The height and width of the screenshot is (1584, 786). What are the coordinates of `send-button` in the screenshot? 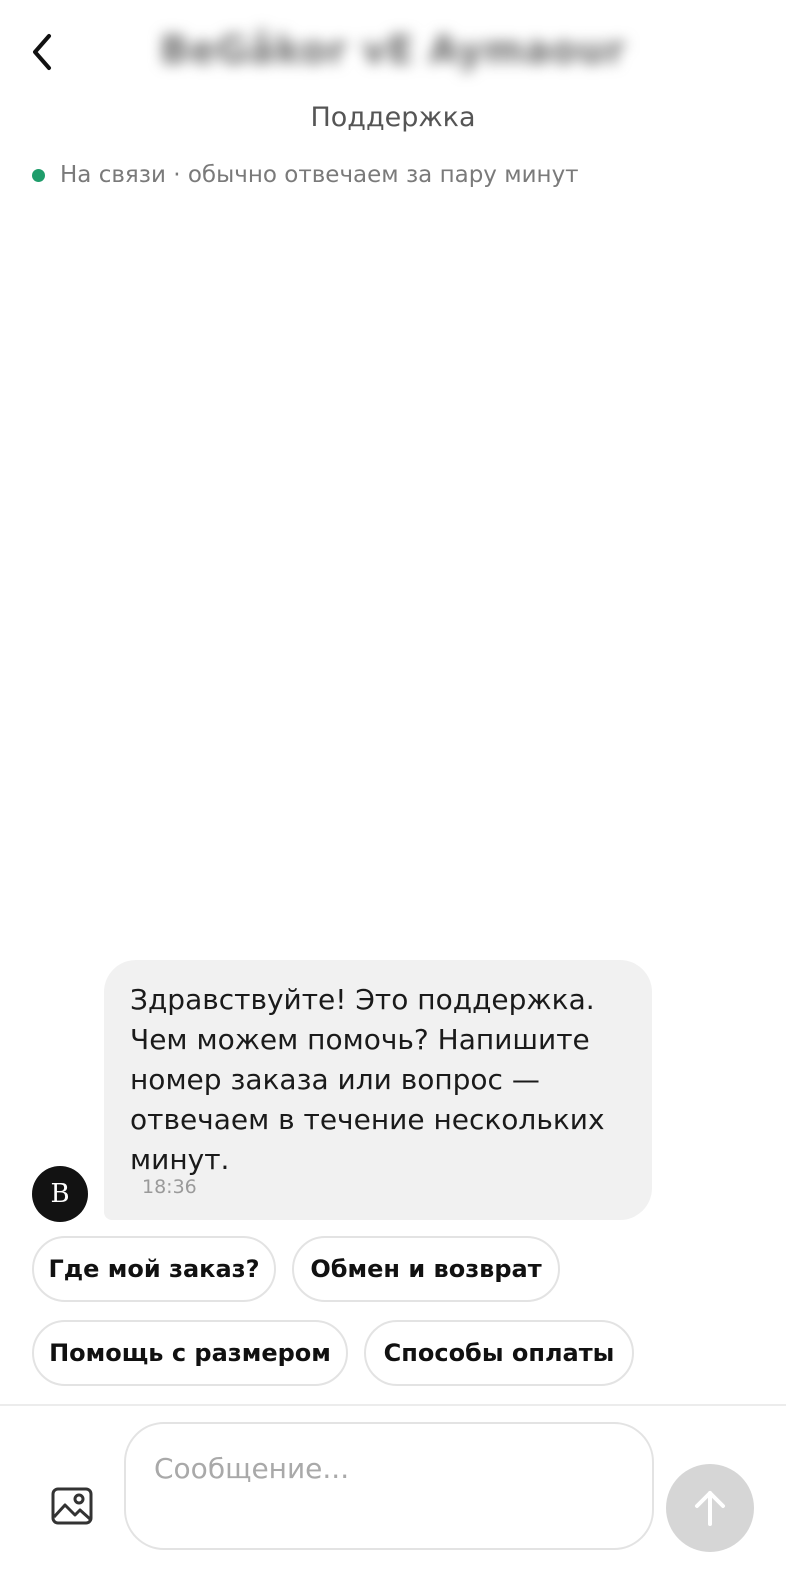 It's located at (710, 1508).